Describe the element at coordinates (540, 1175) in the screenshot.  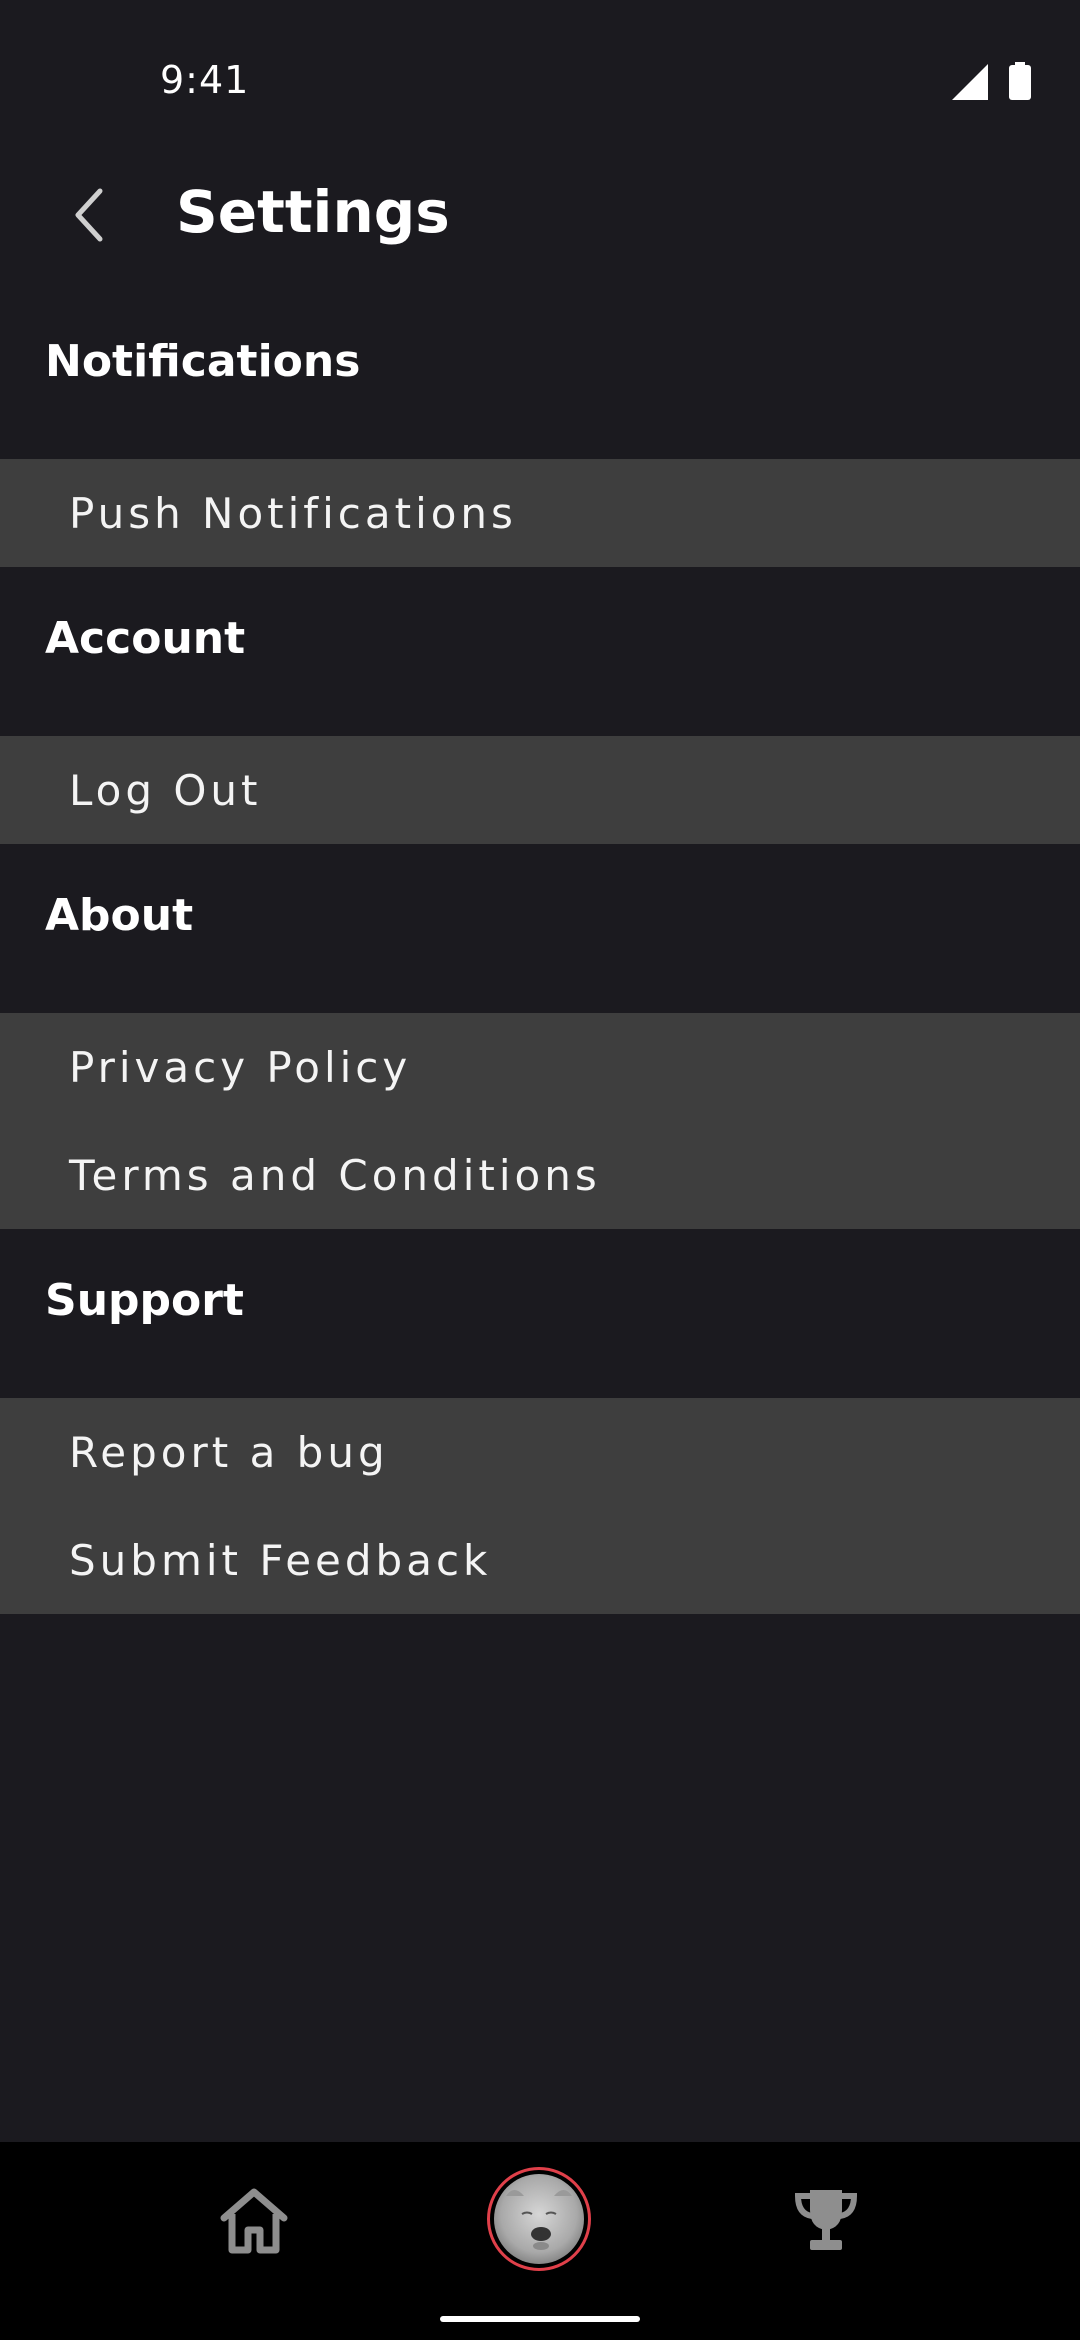
I see `terms-and-conditions-item: Terms and Conditions` at that location.